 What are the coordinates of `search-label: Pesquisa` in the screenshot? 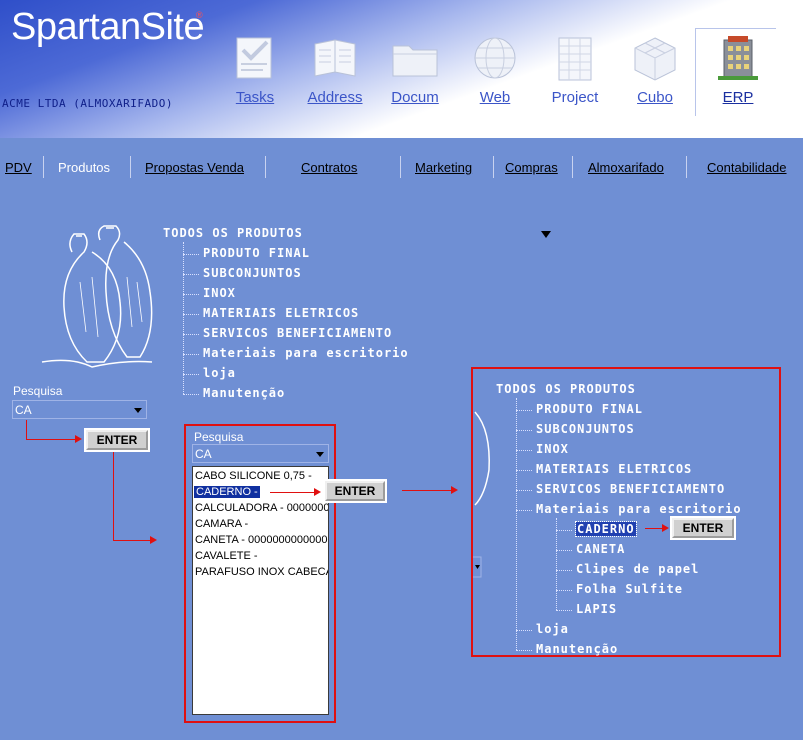 It's located at (38, 391).